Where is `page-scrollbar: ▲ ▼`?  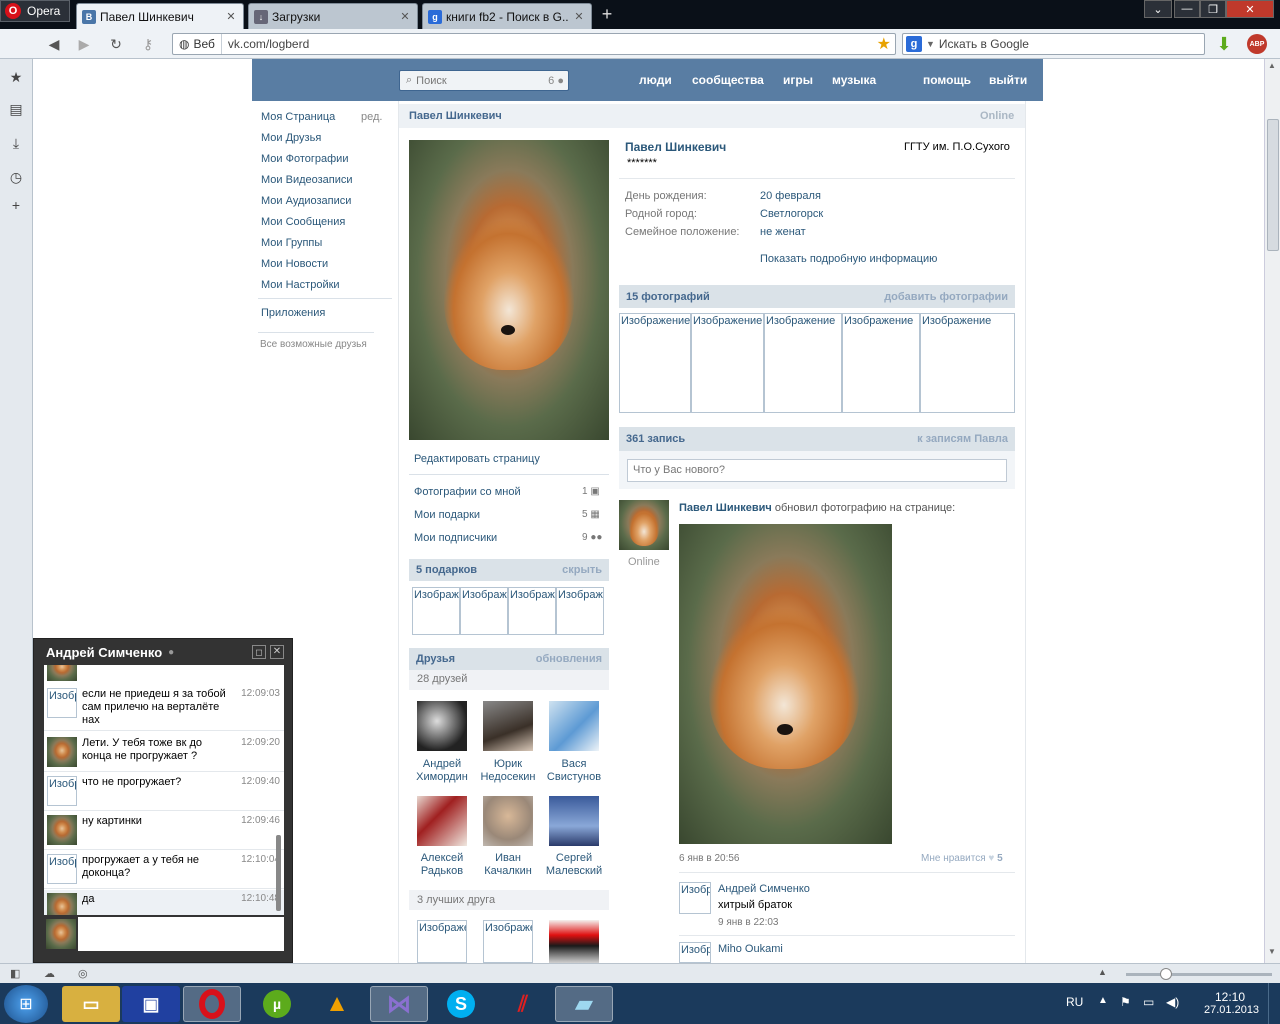 page-scrollbar: ▲ ▼ is located at coordinates (1272, 511).